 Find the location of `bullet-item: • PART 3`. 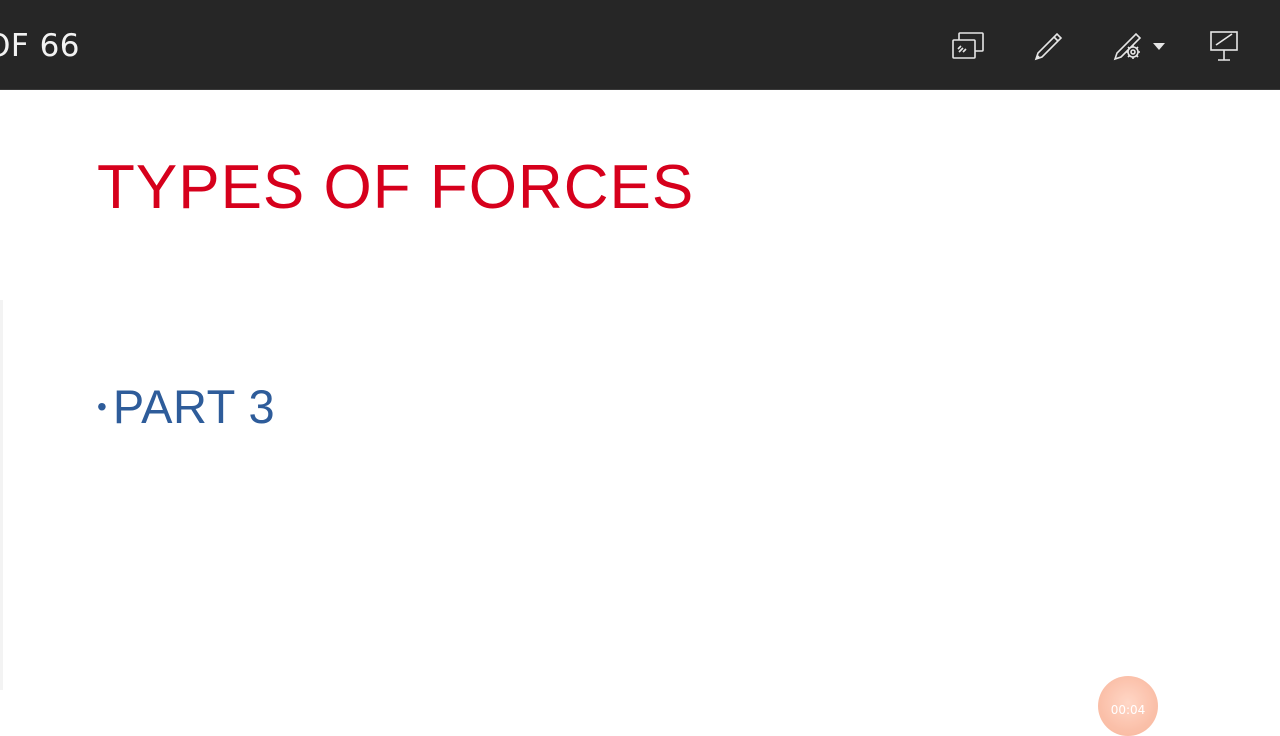

bullet-item: • PART 3 is located at coordinates (186, 407).